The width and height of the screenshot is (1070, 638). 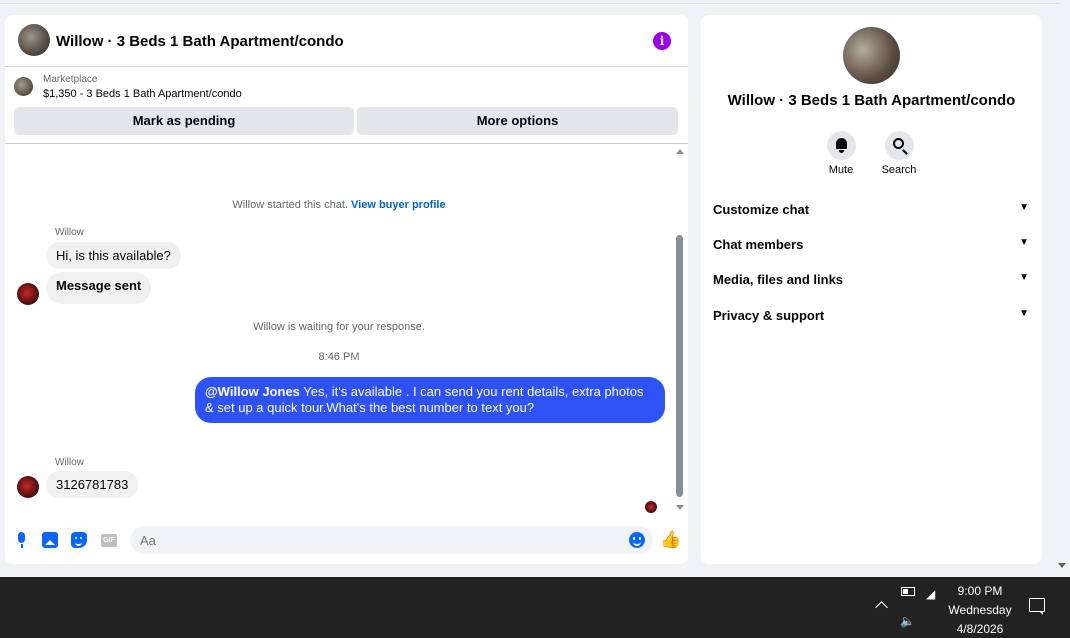 What do you see at coordinates (79, 540) in the screenshot?
I see `sticker-icon` at bounding box center [79, 540].